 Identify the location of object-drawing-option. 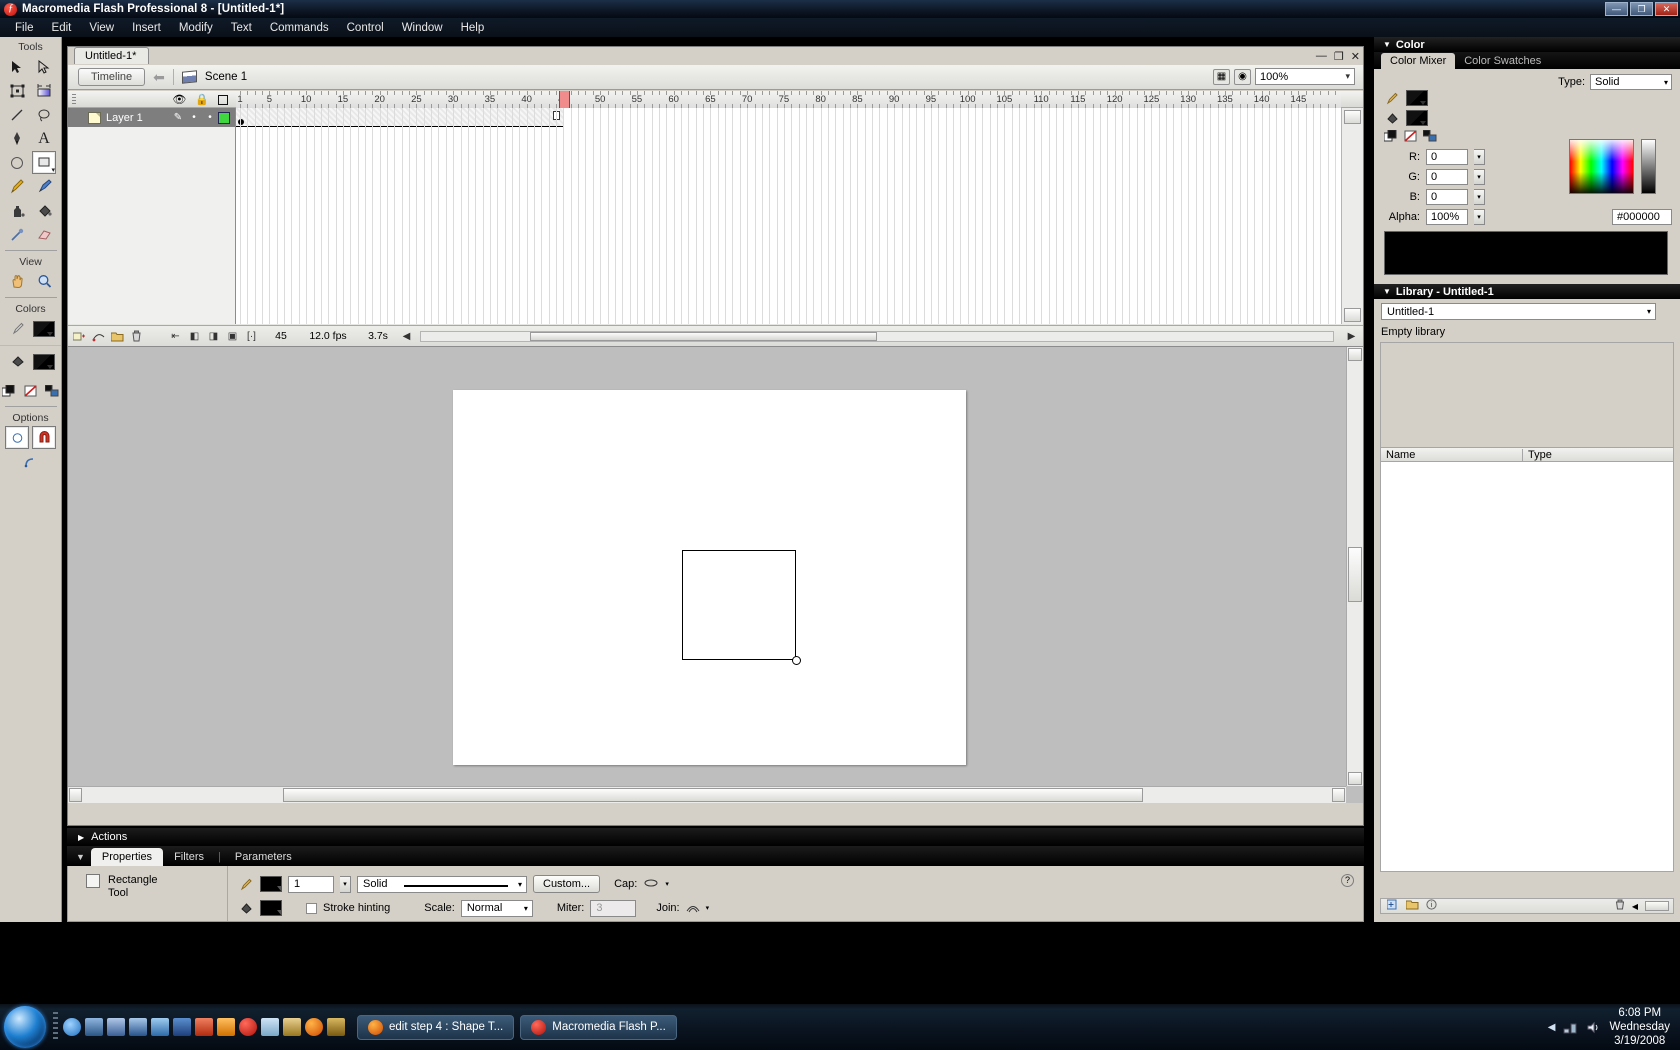
(17, 437).